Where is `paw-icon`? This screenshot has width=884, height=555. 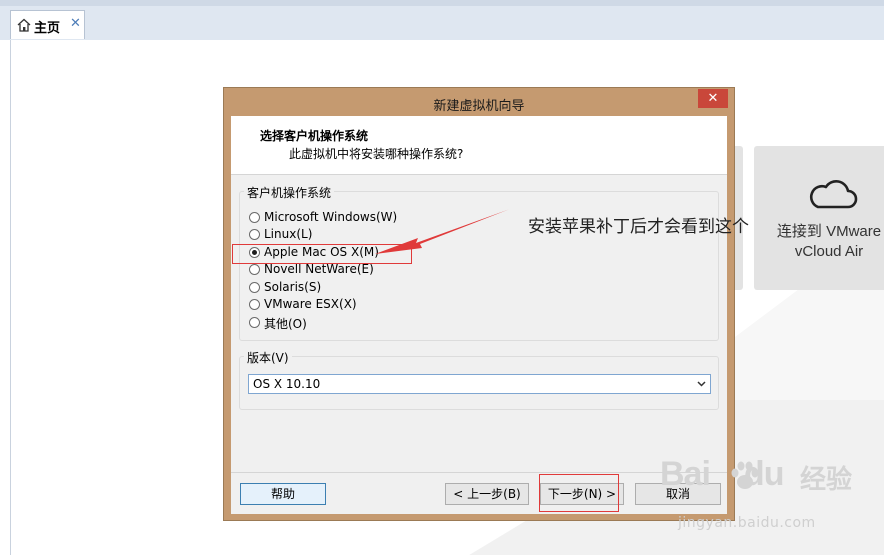 paw-icon is located at coordinates (745, 475).